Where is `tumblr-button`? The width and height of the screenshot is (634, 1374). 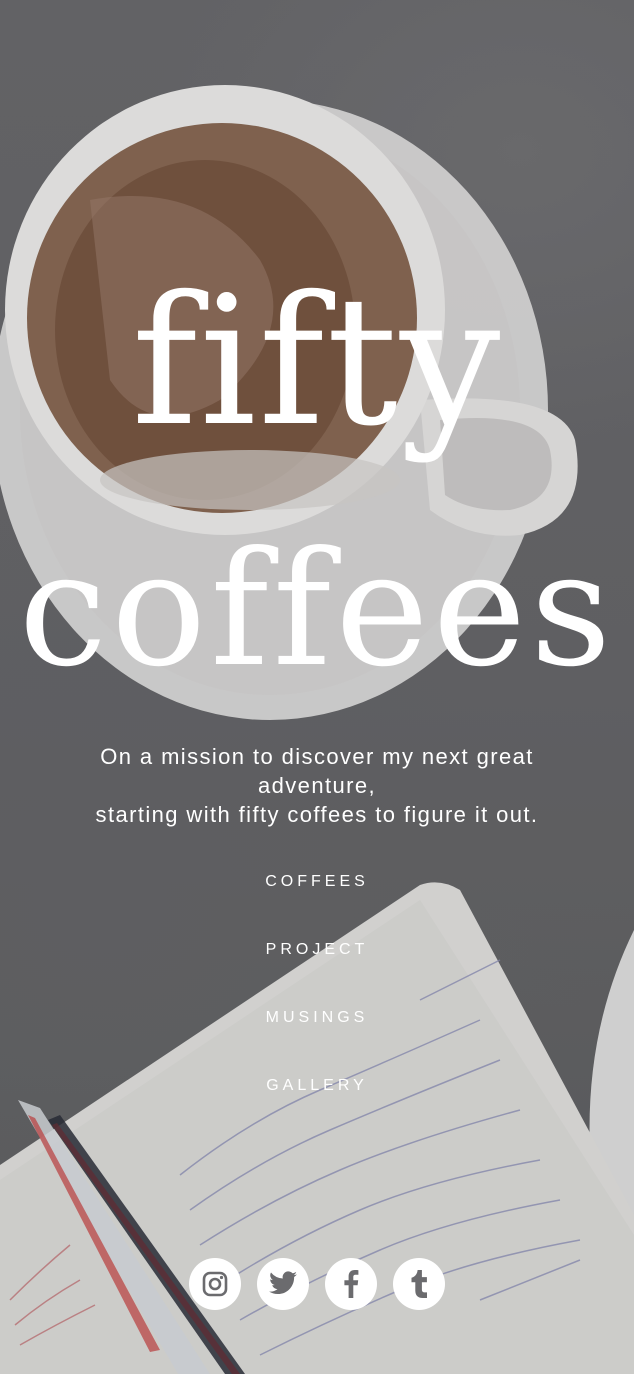 tumblr-button is located at coordinates (419, 1284).